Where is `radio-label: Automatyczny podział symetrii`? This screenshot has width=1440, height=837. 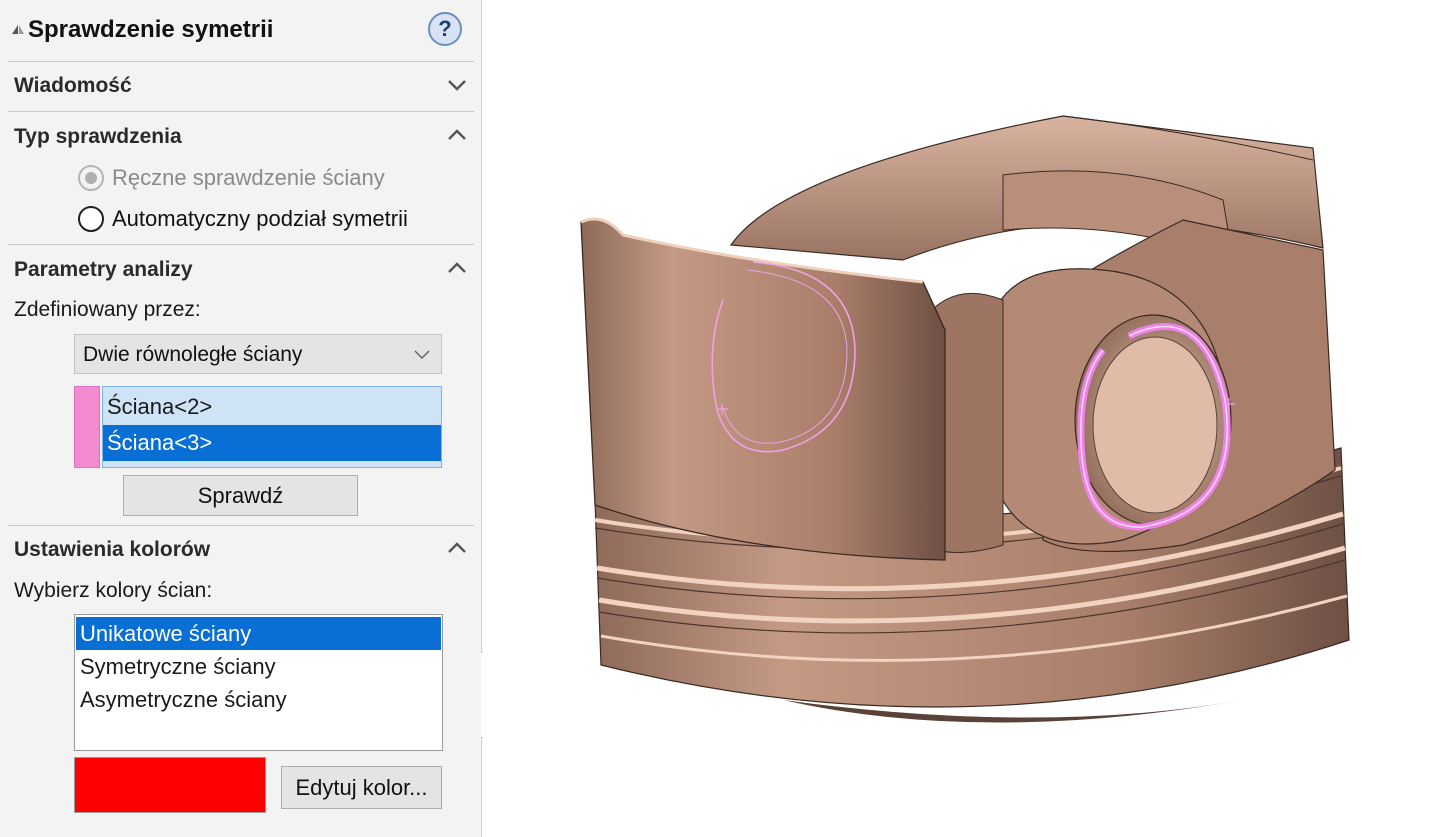
radio-label: Automatyczny podział symetrii is located at coordinates (260, 218).